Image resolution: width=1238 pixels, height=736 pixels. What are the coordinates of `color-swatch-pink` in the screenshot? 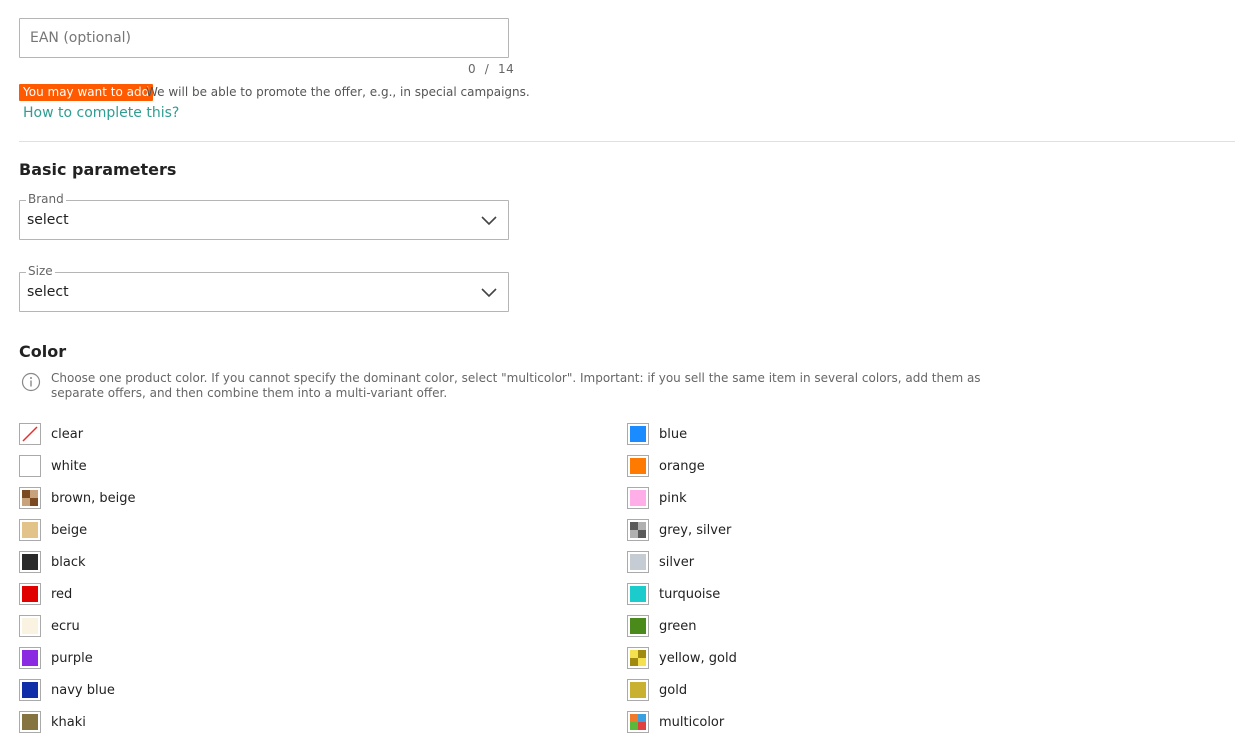 It's located at (638, 498).